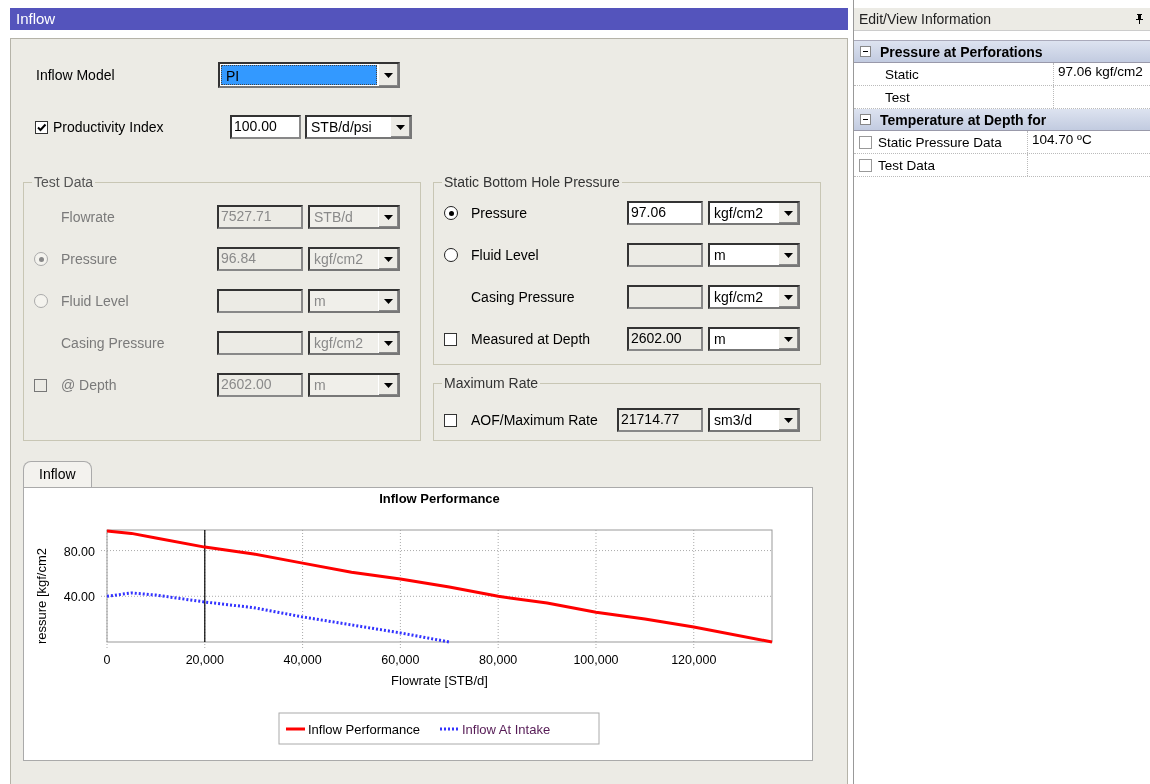 The width and height of the screenshot is (1150, 784). Describe the element at coordinates (57, 474) in the screenshot. I see `chart-tab: Inflow` at that location.